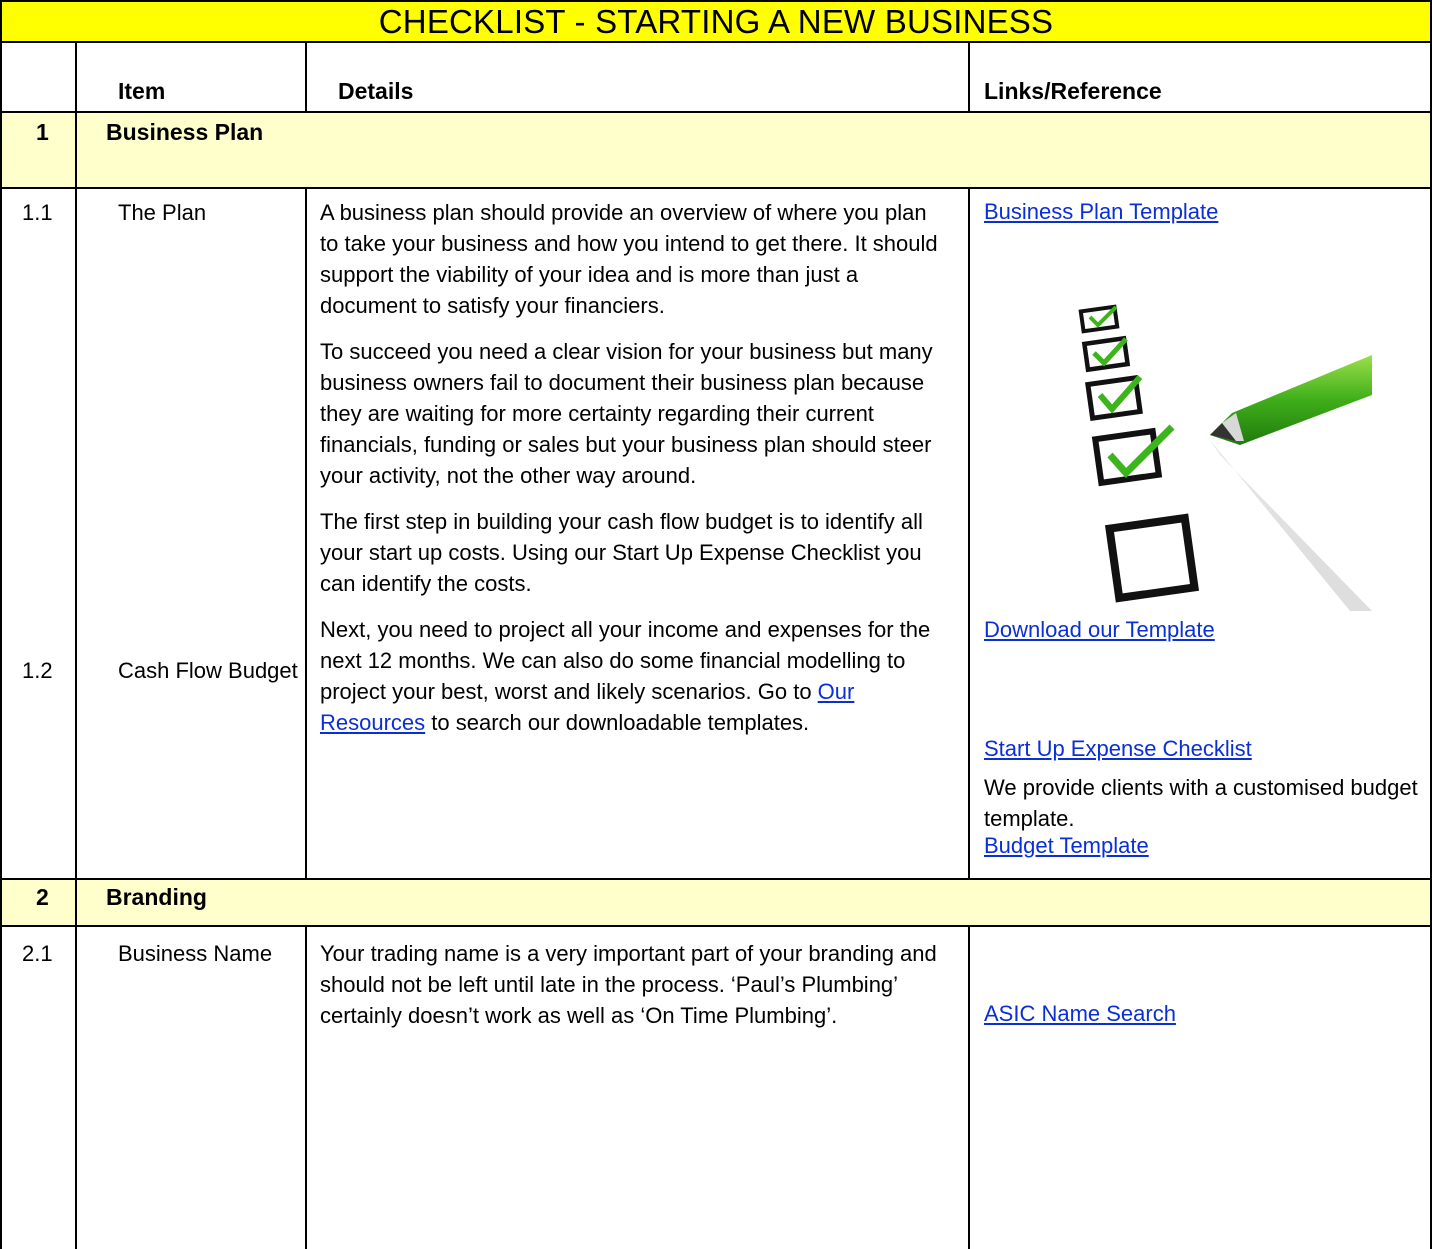  What do you see at coordinates (1225, 457) in the screenshot?
I see `checklist-pen-illustration` at bounding box center [1225, 457].